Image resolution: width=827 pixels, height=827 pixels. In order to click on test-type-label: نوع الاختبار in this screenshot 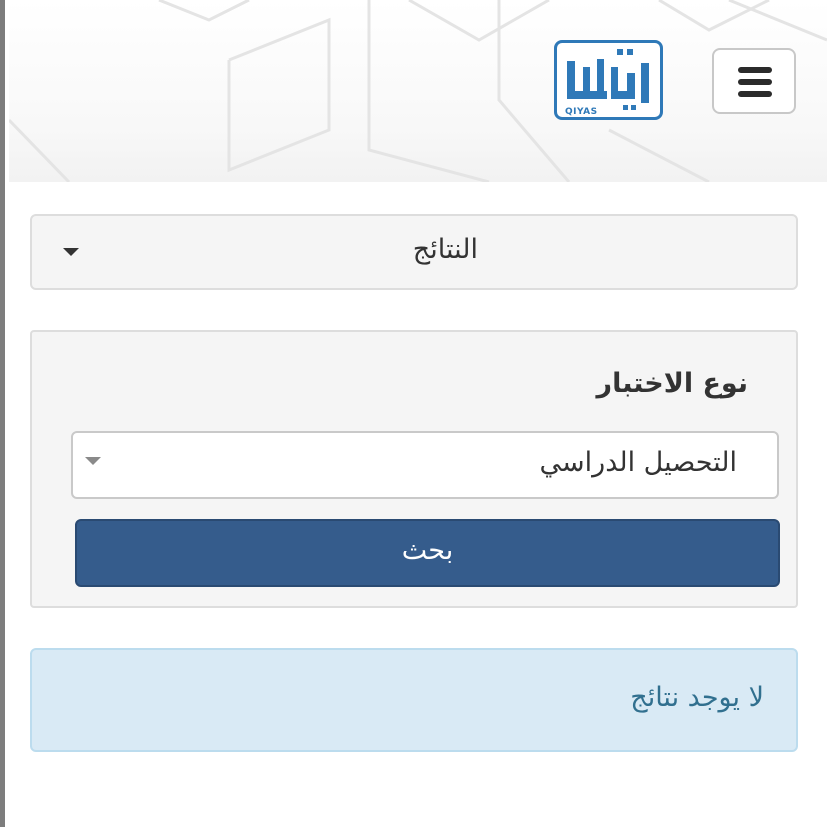, I will do `click(672, 383)`.